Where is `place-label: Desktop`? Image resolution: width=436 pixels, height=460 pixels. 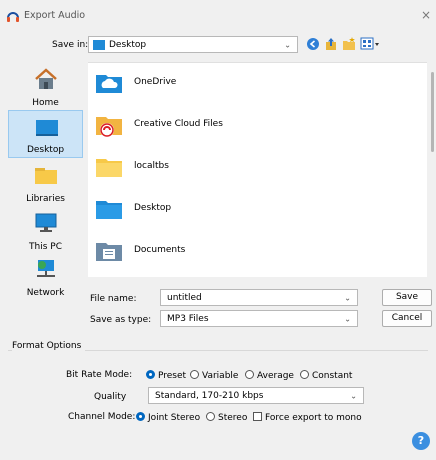
place-label: Desktop is located at coordinates (45, 150).